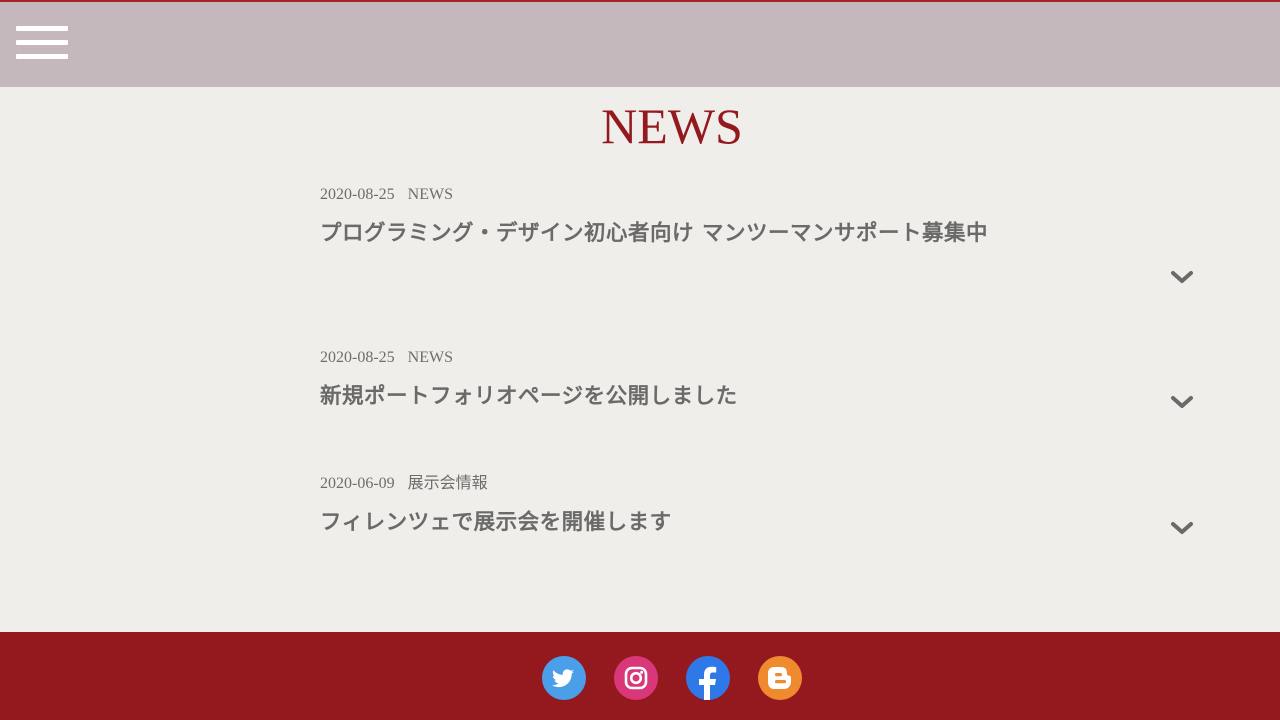  I want to click on news-headline: プログラミング・デザイン初心者向け マンツーマンサポート募集中, so click(660, 234).